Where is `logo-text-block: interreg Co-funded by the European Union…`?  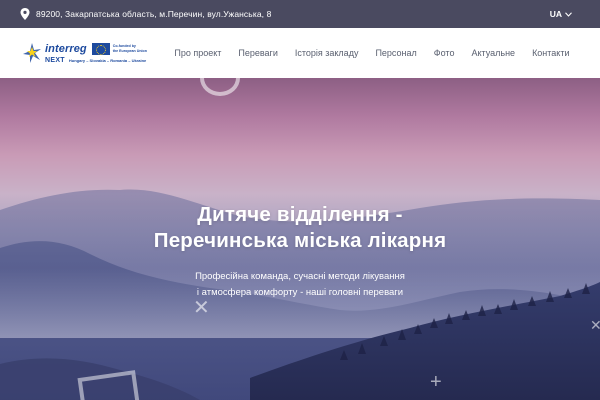 logo-text-block: interreg Co-funded by the European Union… is located at coordinates (96, 53).